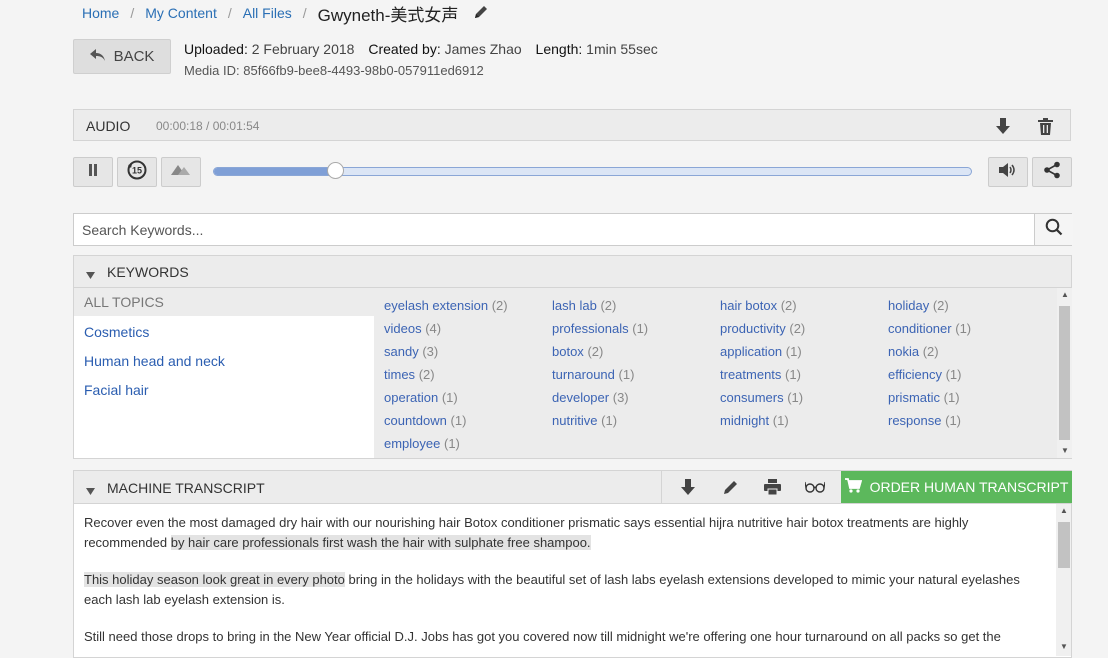 The height and width of the screenshot is (658, 1108). Describe the element at coordinates (422, 443) in the screenshot. I see `keyword-item: employee (1)` at that location.